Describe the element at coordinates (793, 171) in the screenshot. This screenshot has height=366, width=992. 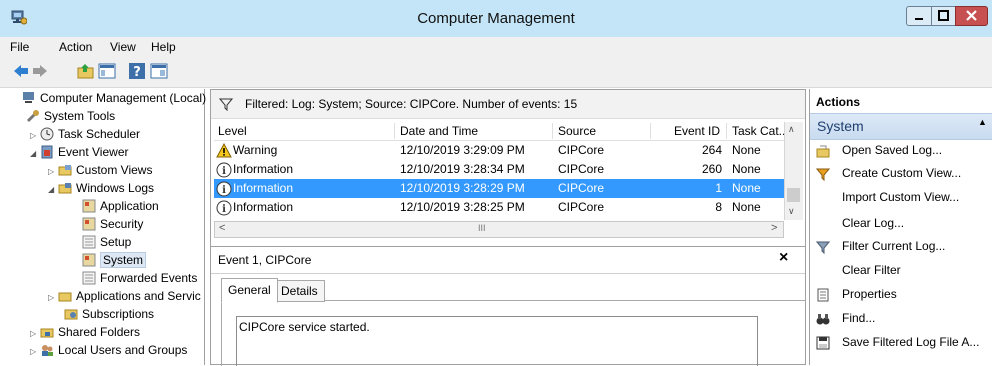
I see `vertical-scrollbar: ∧ ∨` at that location.